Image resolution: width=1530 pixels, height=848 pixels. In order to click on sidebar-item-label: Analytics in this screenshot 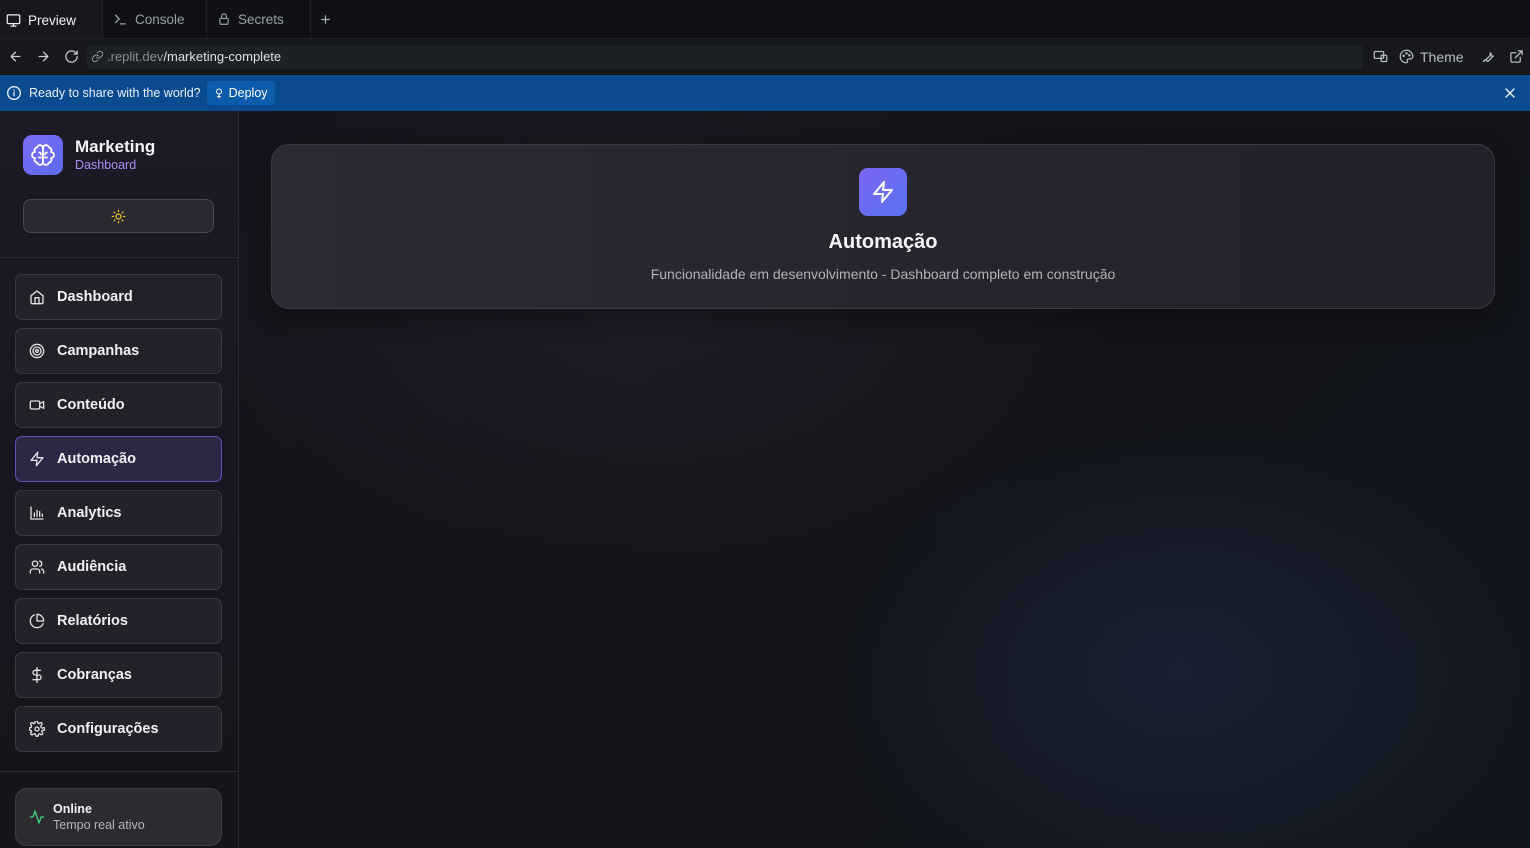, I will do `click(89, 513)`.